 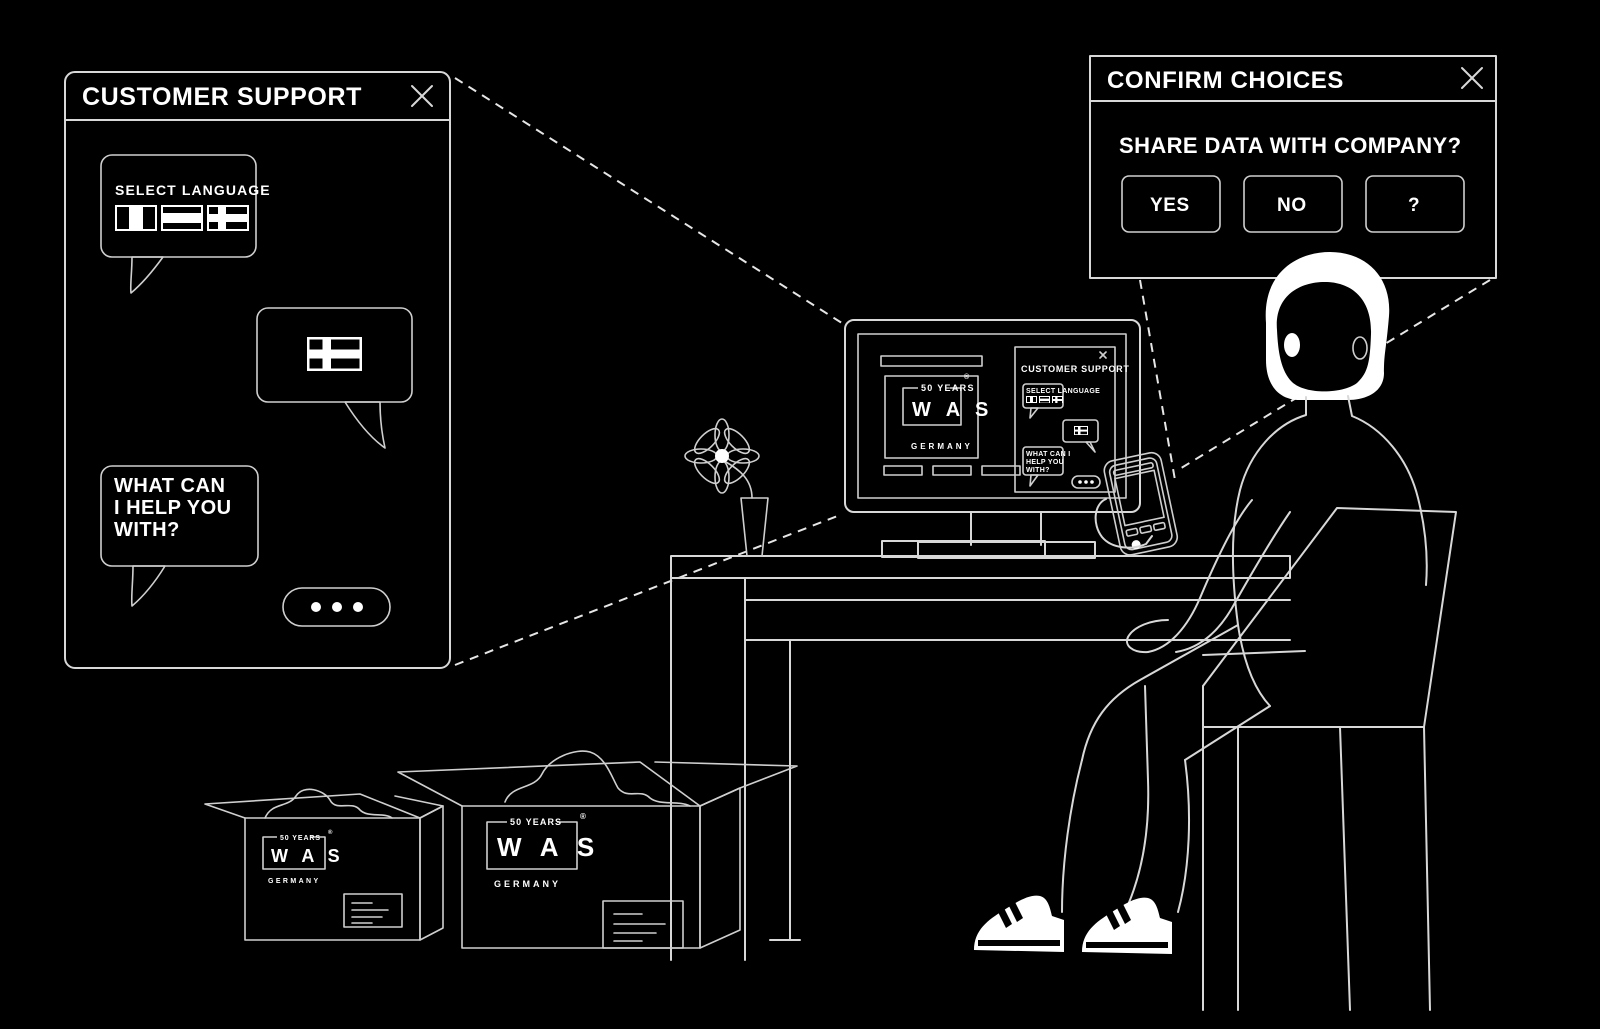 I want to click on agent-message-line-3: WITH?, so click(x=147, y=530).